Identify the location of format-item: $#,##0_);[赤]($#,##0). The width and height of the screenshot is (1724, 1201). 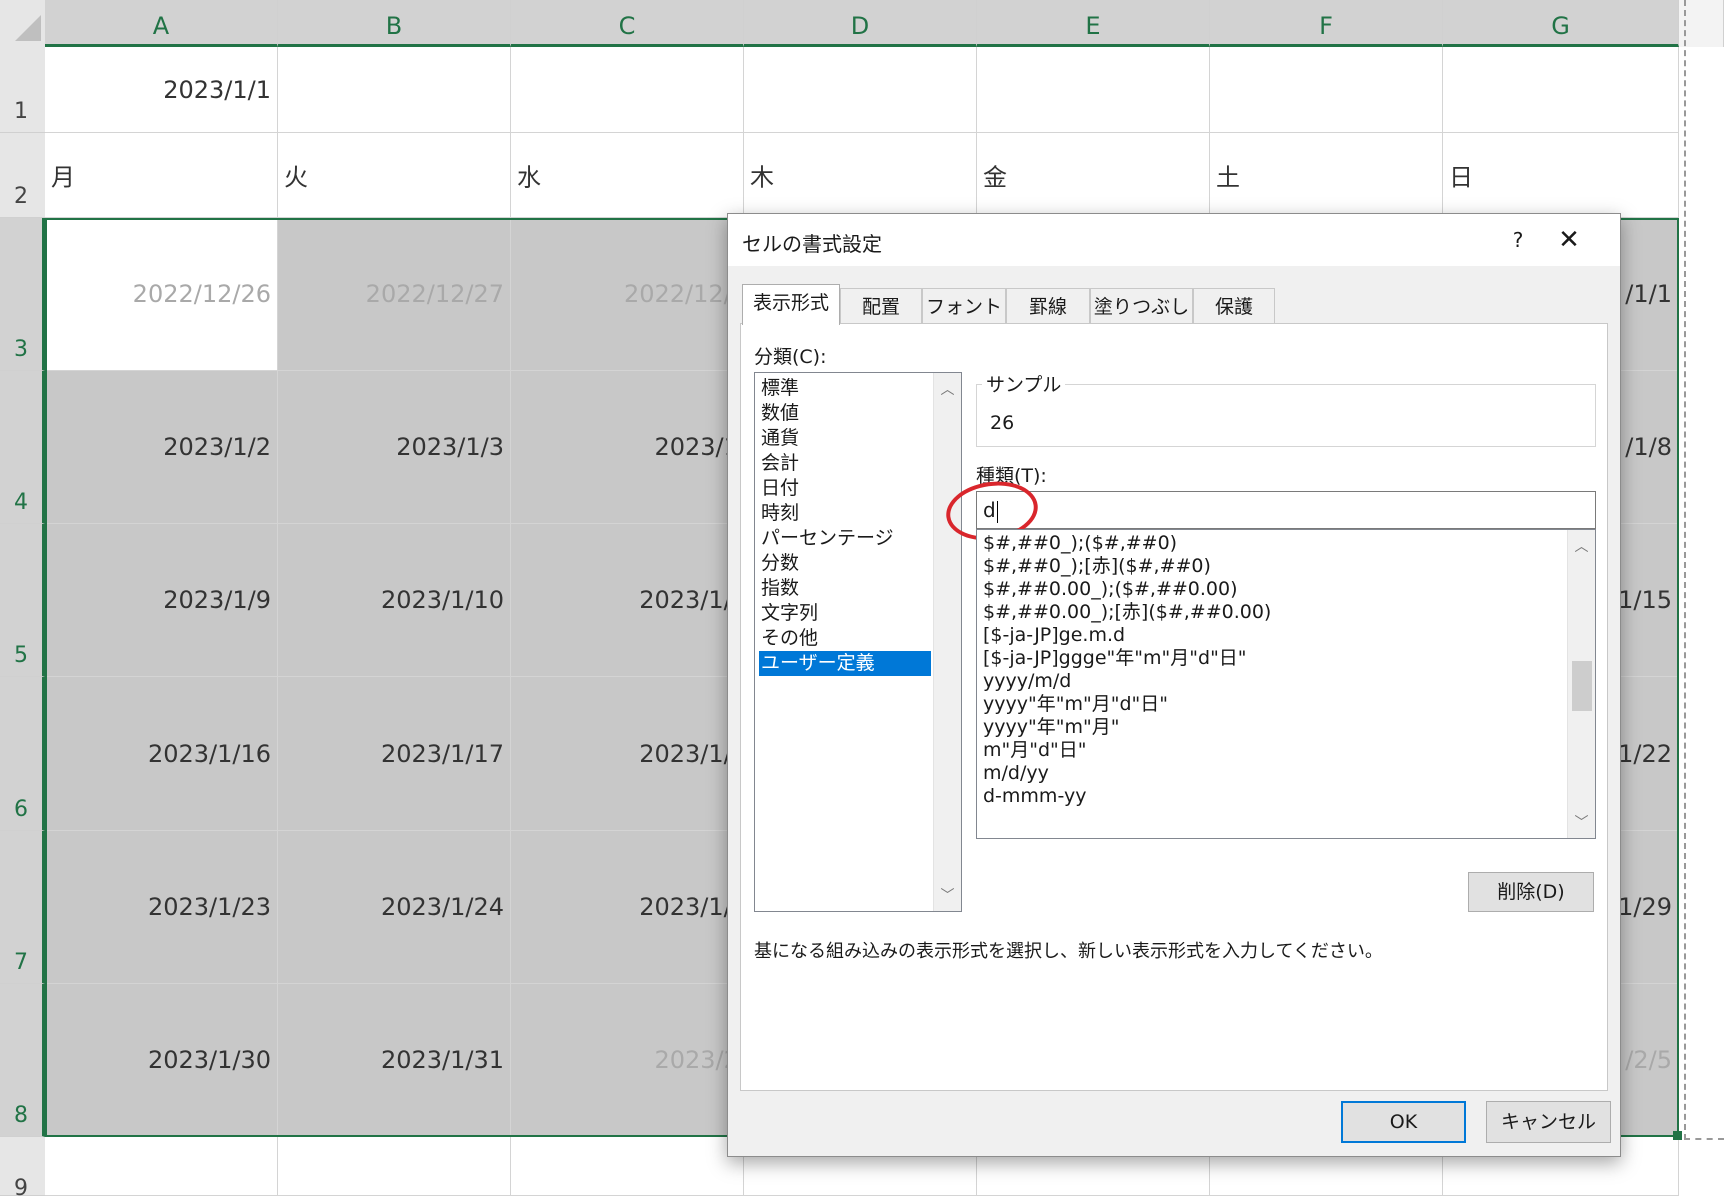
(1097, 566).